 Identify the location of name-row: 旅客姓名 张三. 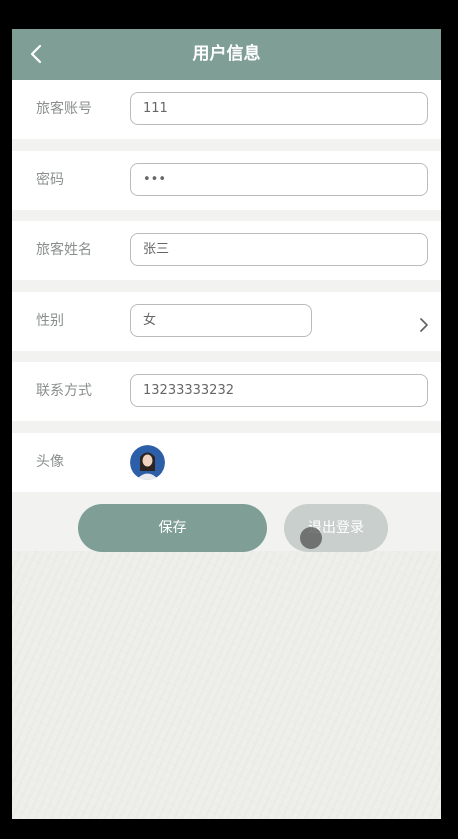
(226, 250).